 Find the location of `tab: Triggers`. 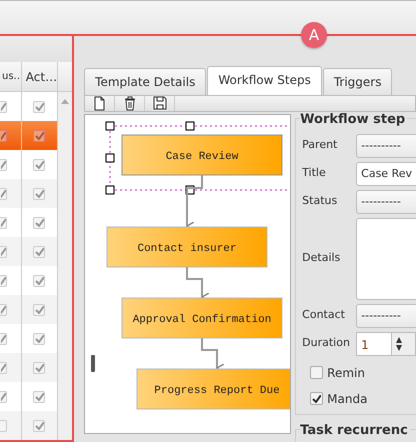

tab: Triggers is located at coordinates (357, 81).